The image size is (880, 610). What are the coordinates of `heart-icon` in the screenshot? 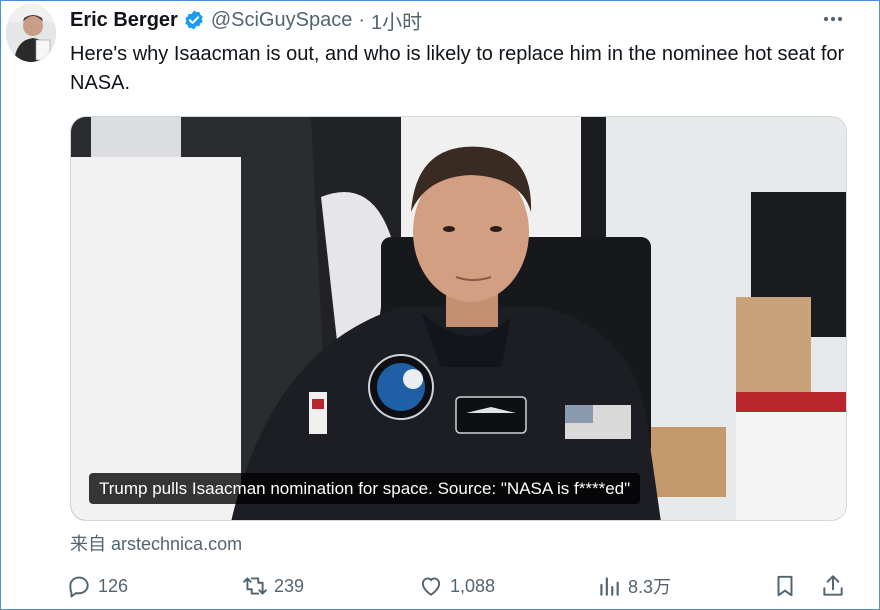 It's located at (434, 586).